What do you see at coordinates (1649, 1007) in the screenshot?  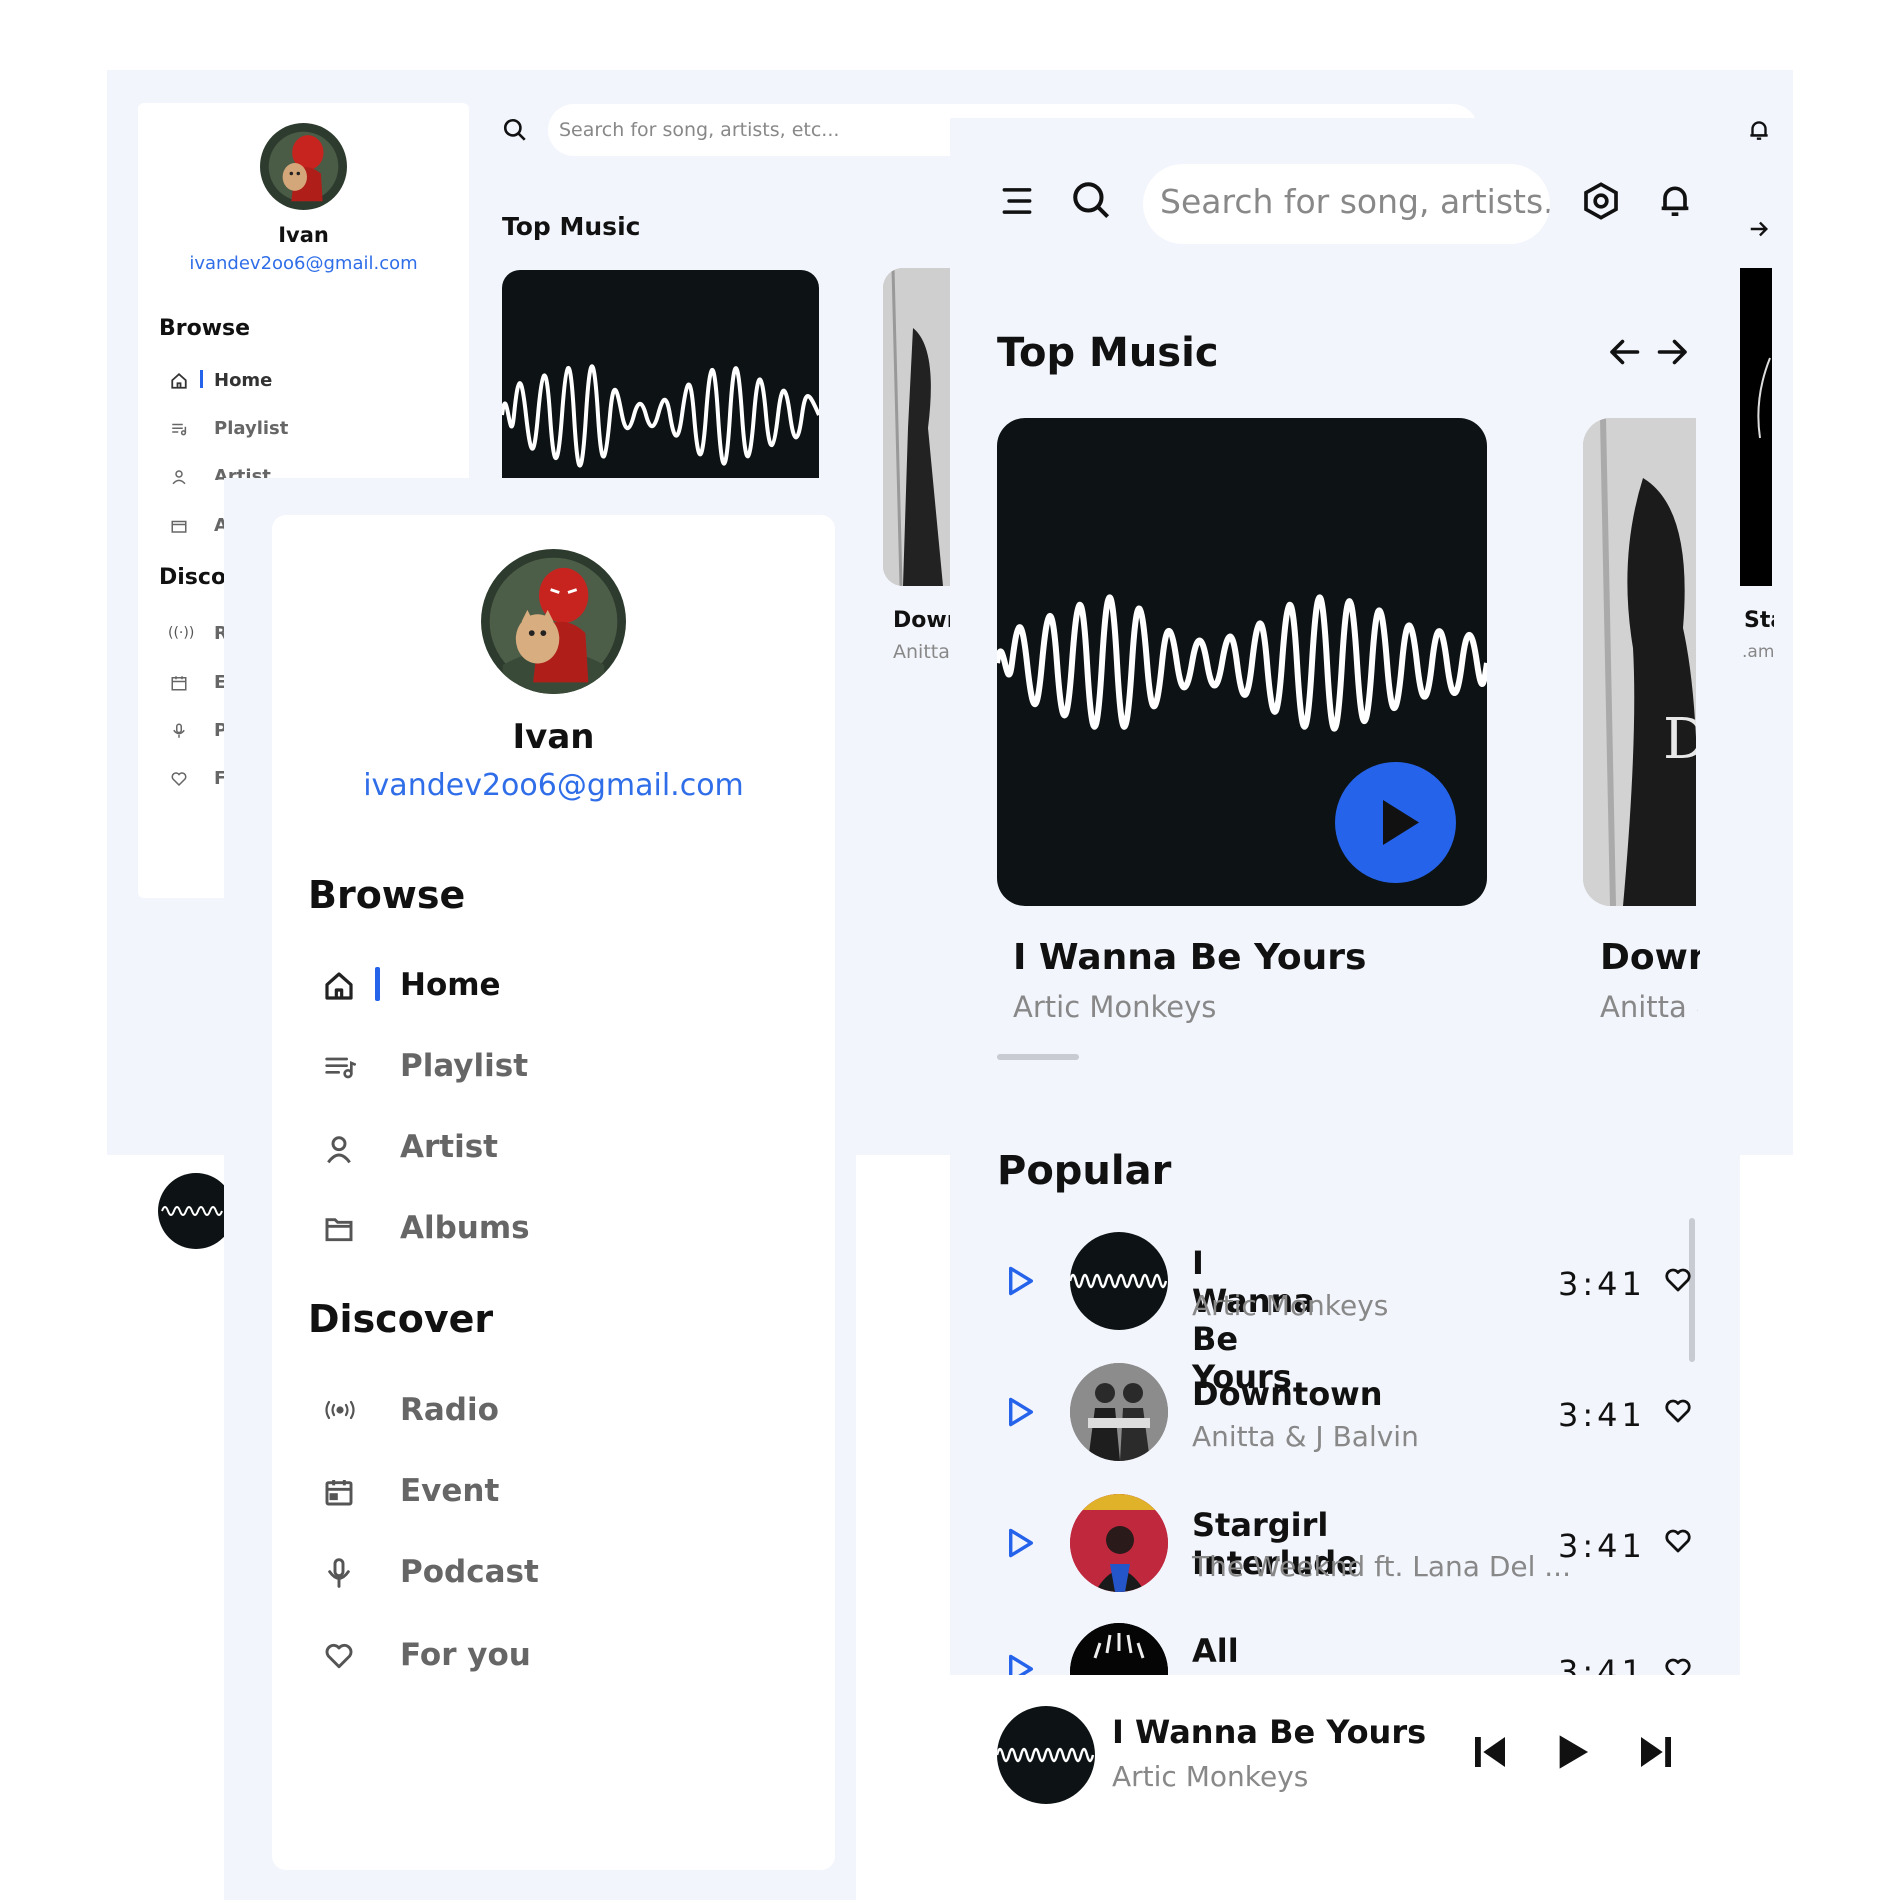 I see `second-song-artist: Anitta &` at bounding box center [1649, 1007].